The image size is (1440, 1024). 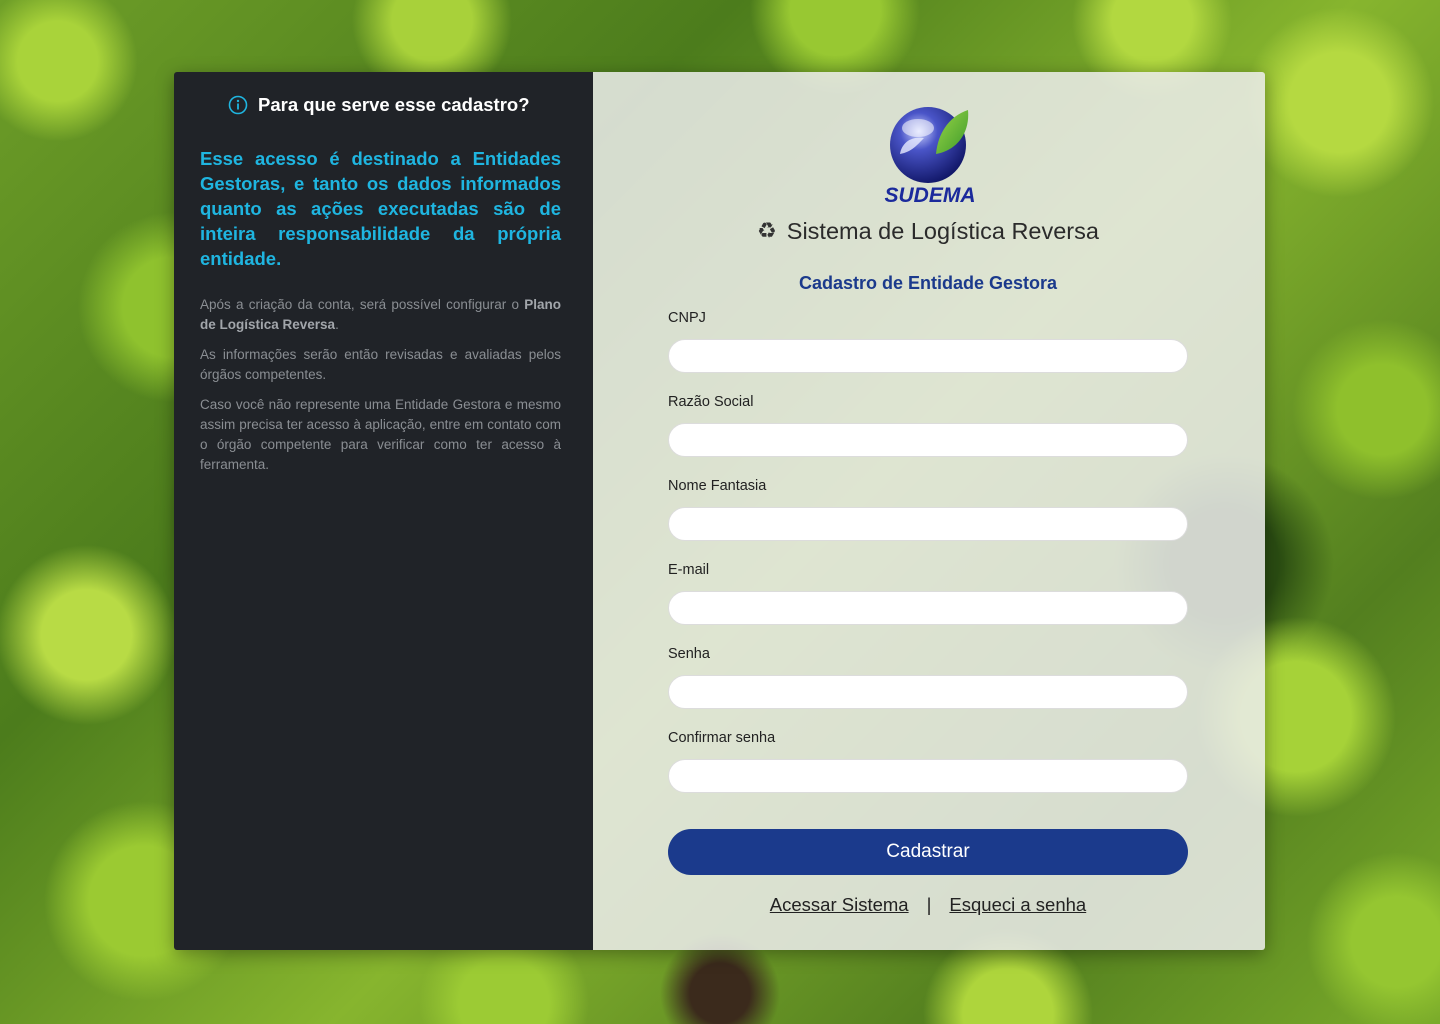 What do you see at coordinates (711, 402) in the screenshot?
I see `razao-social-label: Razão Social` at bounding box center [711, 402].